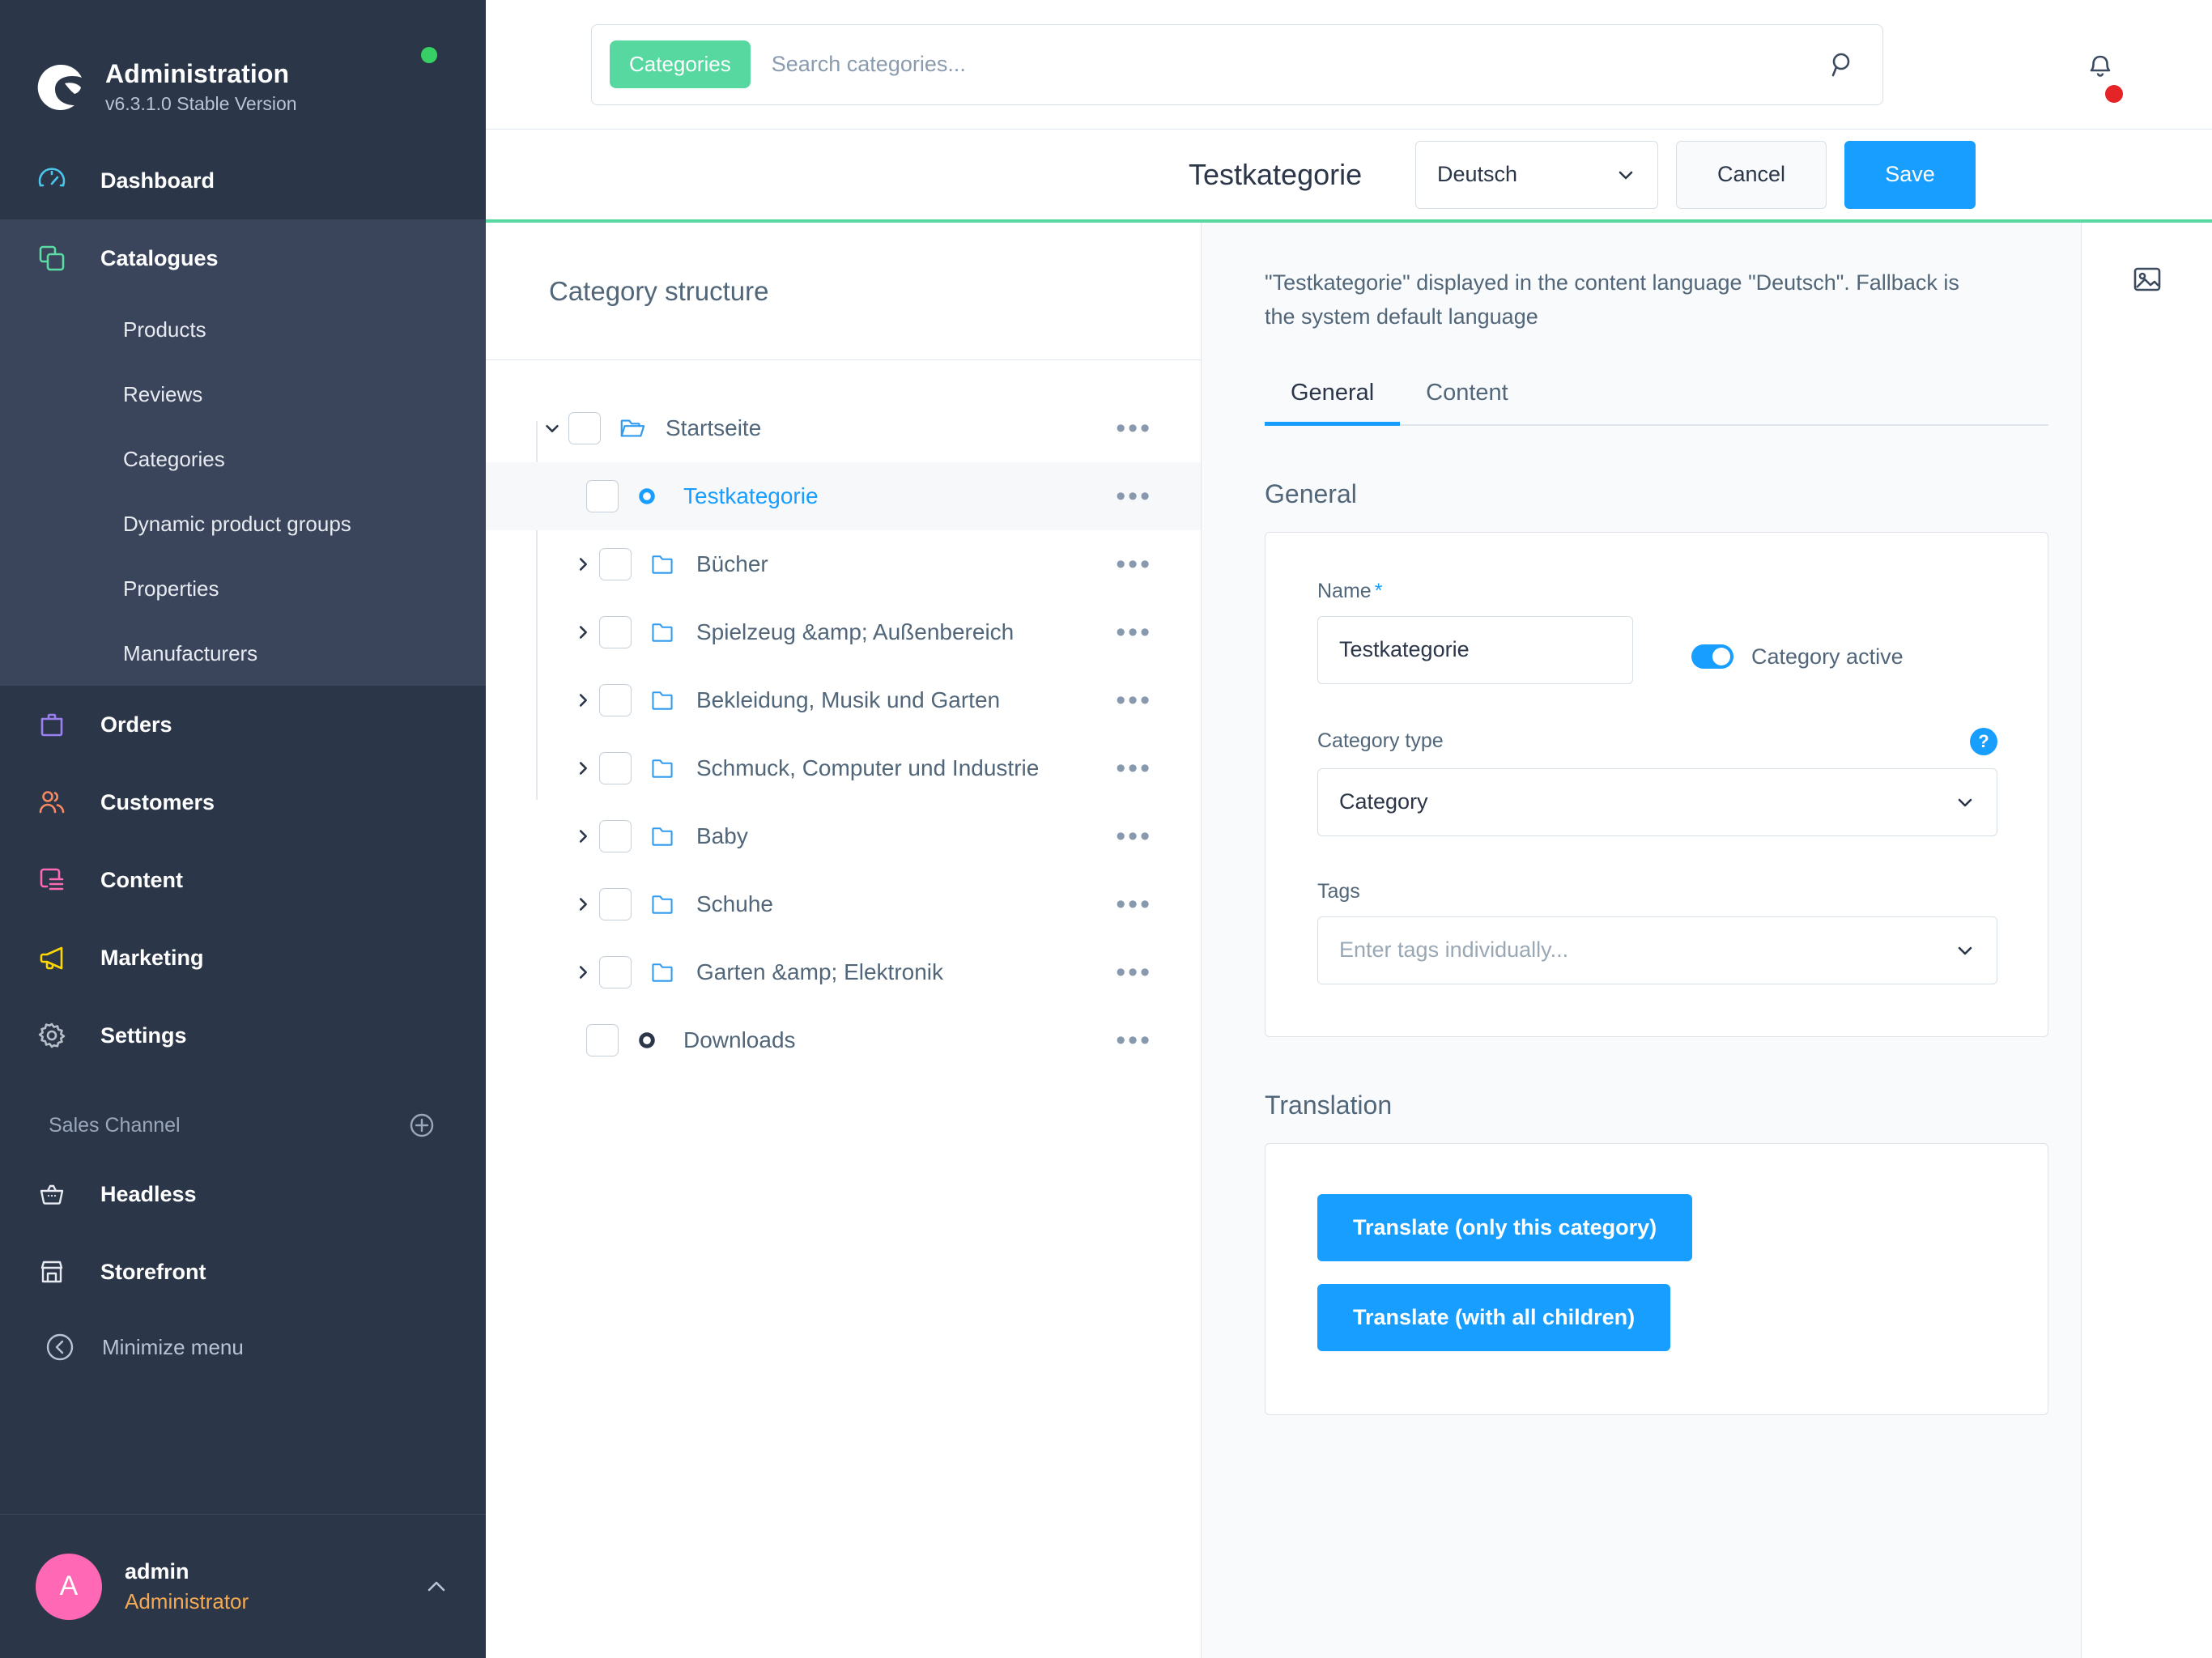 This screenshot has height=1658, width=2212. What do you see at coordinates (243, 802) in the screenshot?
I see `sidebar-item-customers: Customers` at bounding box center [243, 802].